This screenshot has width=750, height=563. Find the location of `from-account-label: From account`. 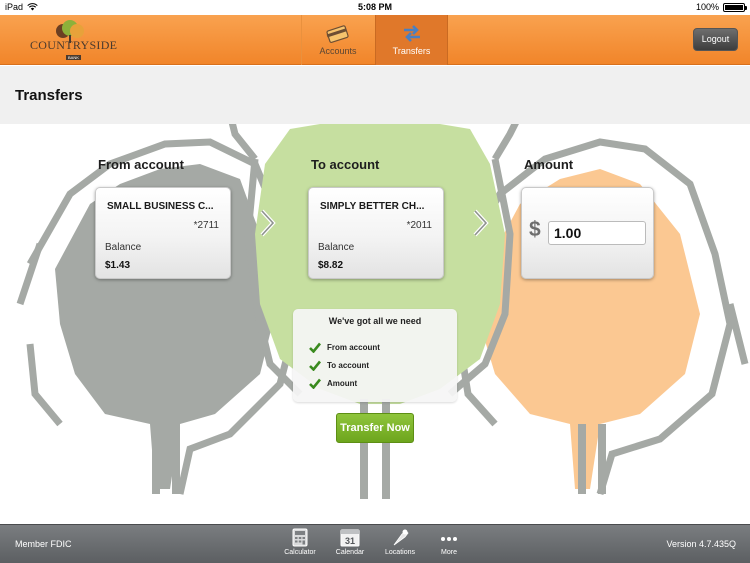

from-account-label: From account is located at coordinates (141, 164).